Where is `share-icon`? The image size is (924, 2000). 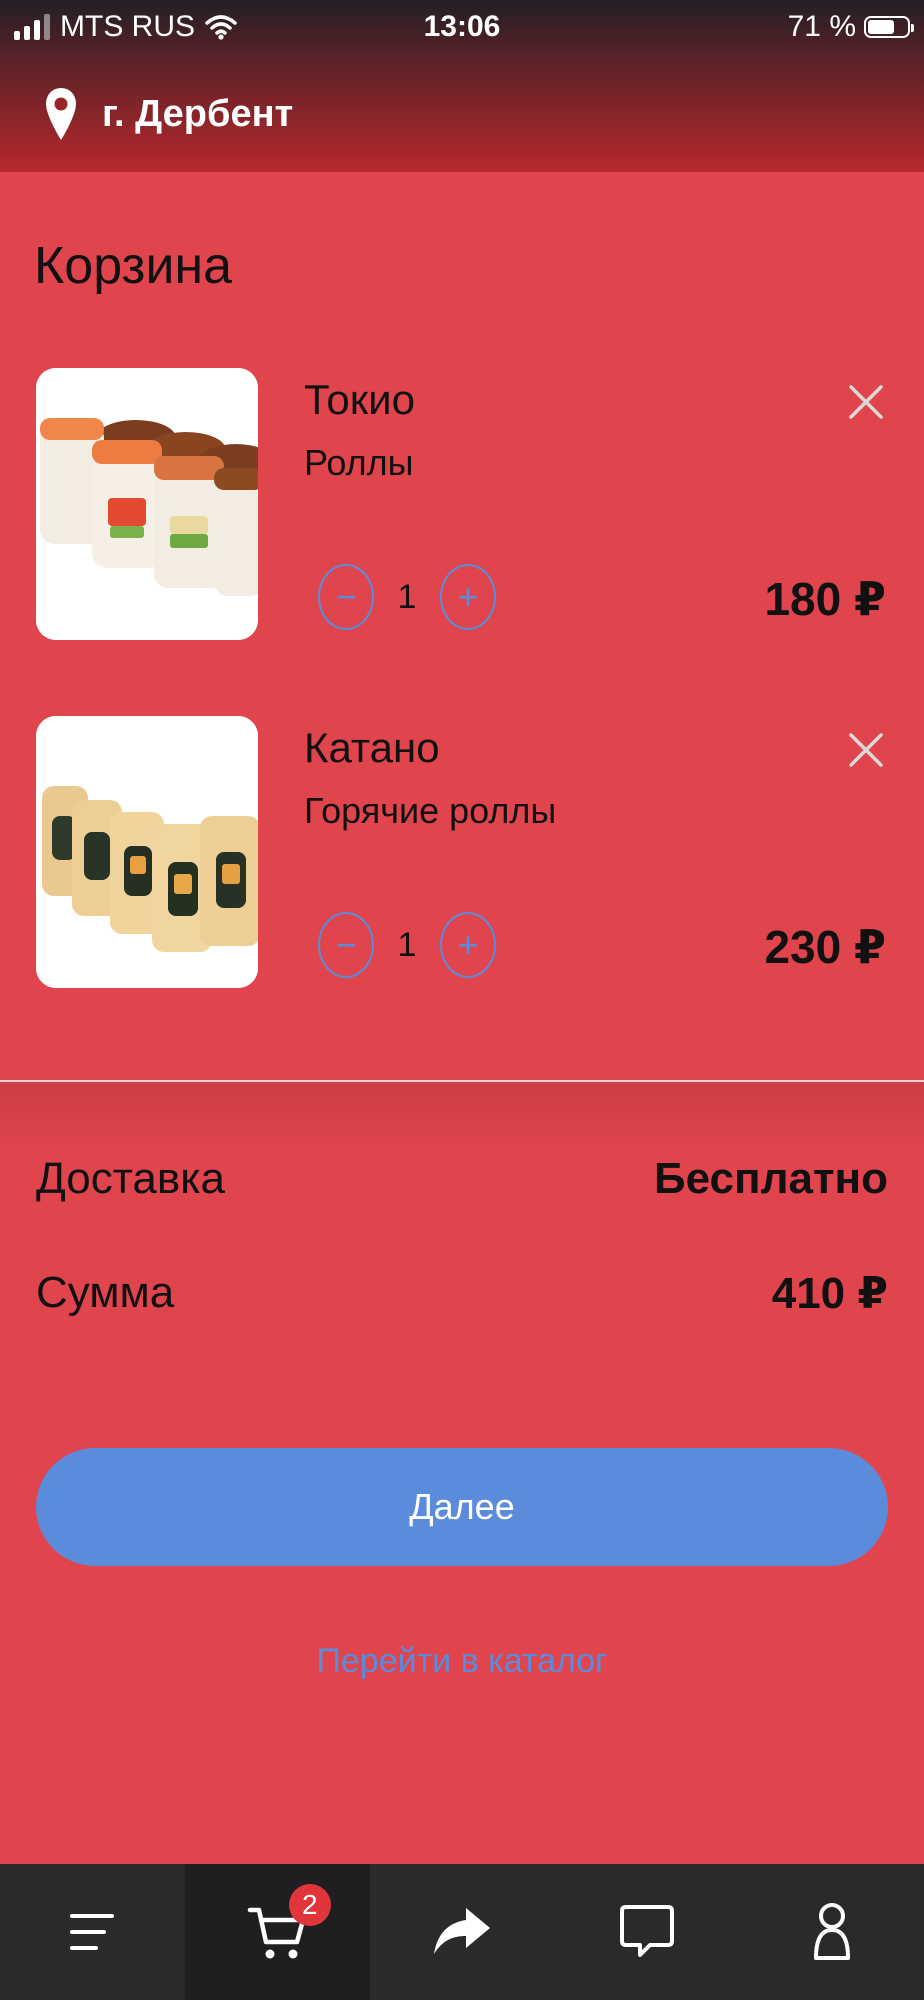
share-icon is located at coordinates (461, 1931).